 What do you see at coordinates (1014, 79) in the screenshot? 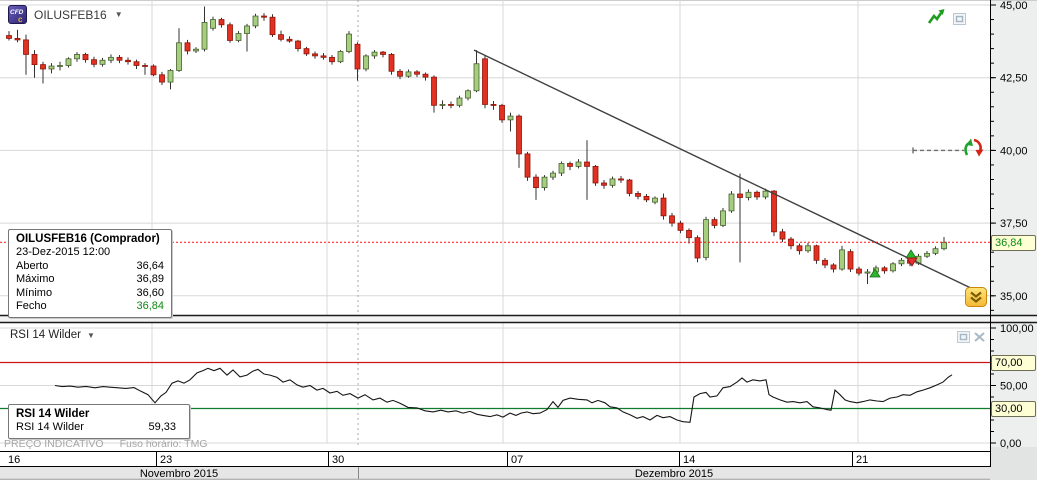
I see `price-axis-label: 42,50` at bounding box center [1014, 79].